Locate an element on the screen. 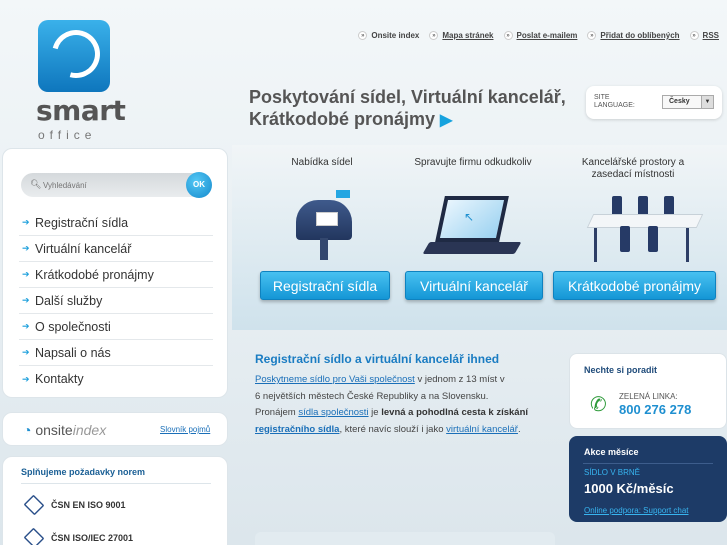 This screenshot has height=545, width=727. search-icon: 🔍︎ is located at coordinates (36, 184).